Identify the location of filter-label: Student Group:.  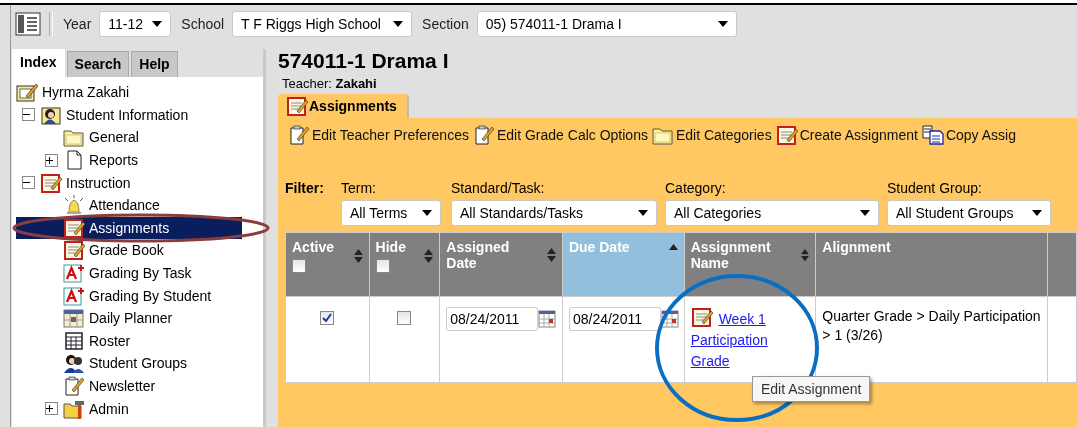
(935, 188).